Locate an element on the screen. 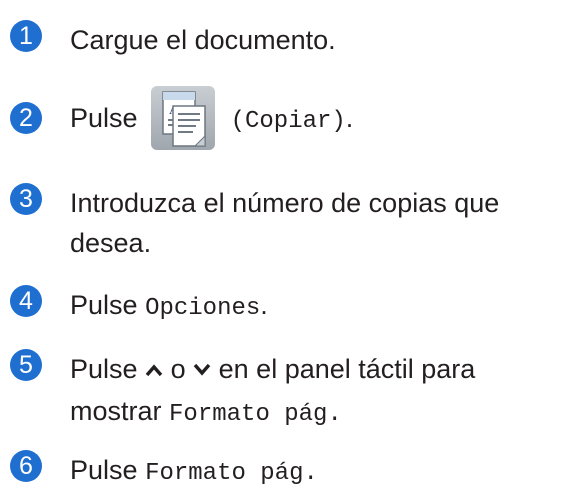 This screenshot has height=494, width=573. step-6-prefix: Pulse is located at coordinates (104, 470).